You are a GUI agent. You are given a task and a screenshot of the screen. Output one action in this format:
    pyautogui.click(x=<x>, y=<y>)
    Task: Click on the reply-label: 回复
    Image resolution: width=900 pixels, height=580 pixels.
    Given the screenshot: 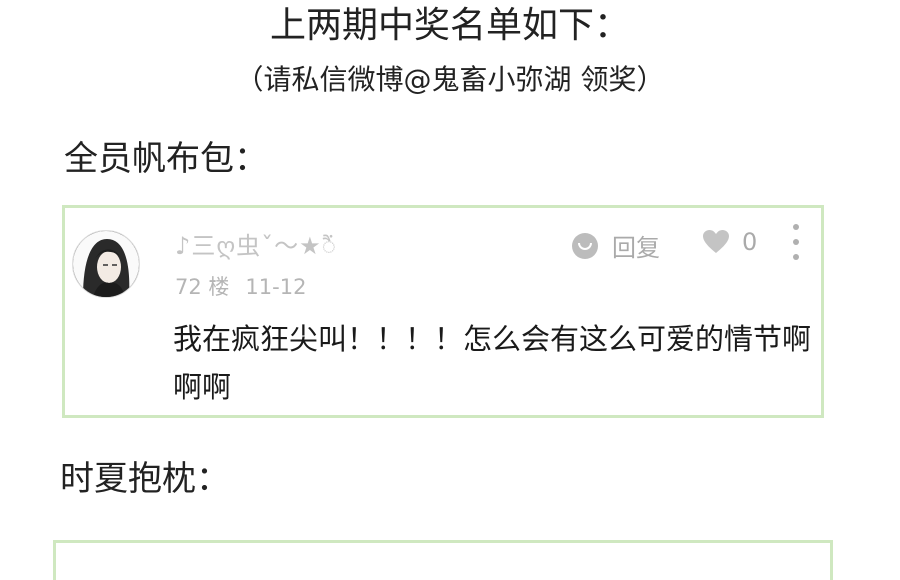 What is the action you would take?
    pyautogui.click(x=636, y=248)
    